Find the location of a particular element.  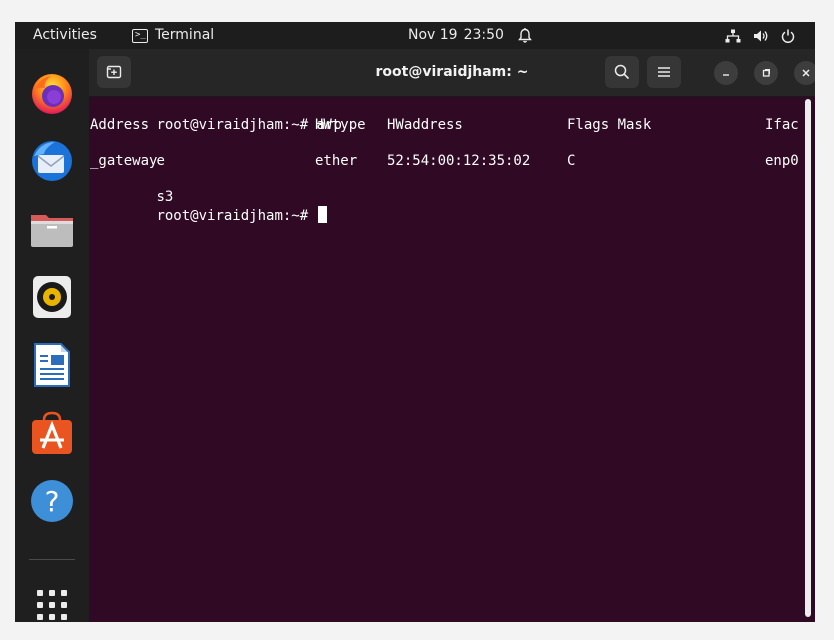

shopping-bag-icon is located at coordinates (52, 432).